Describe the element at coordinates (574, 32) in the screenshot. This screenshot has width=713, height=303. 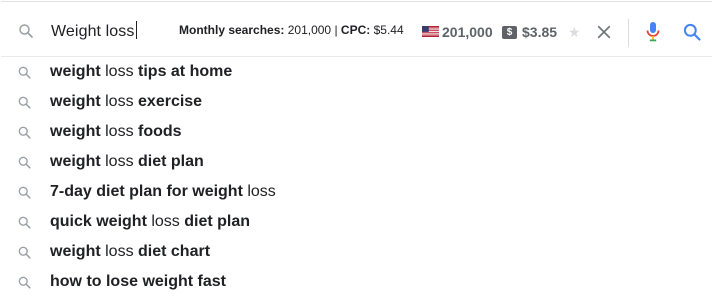
I see `favorite-star-icon: ★` at that location.